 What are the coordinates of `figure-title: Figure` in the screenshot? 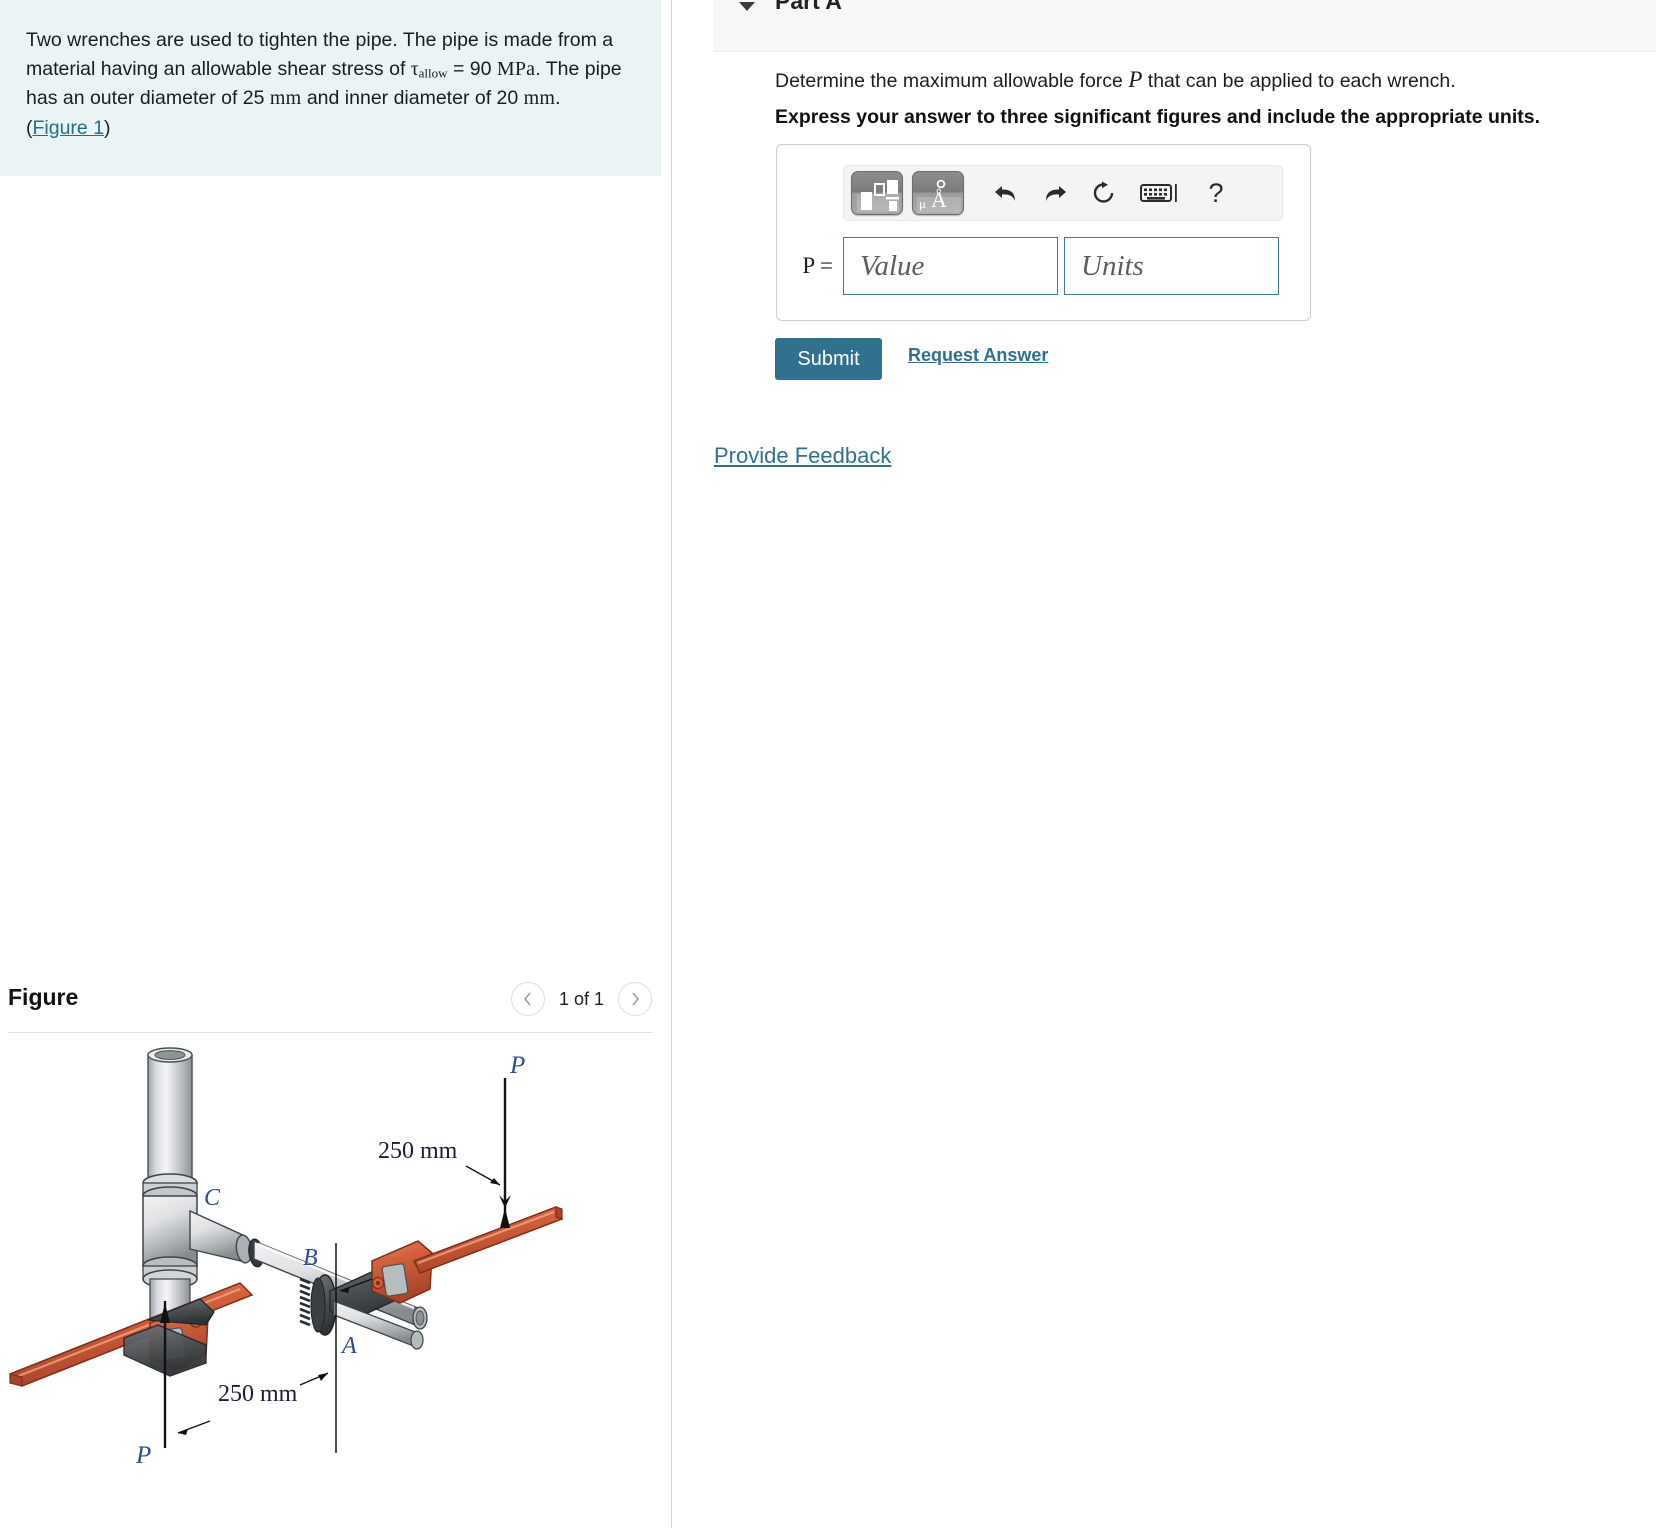 It's located at (43, 997).